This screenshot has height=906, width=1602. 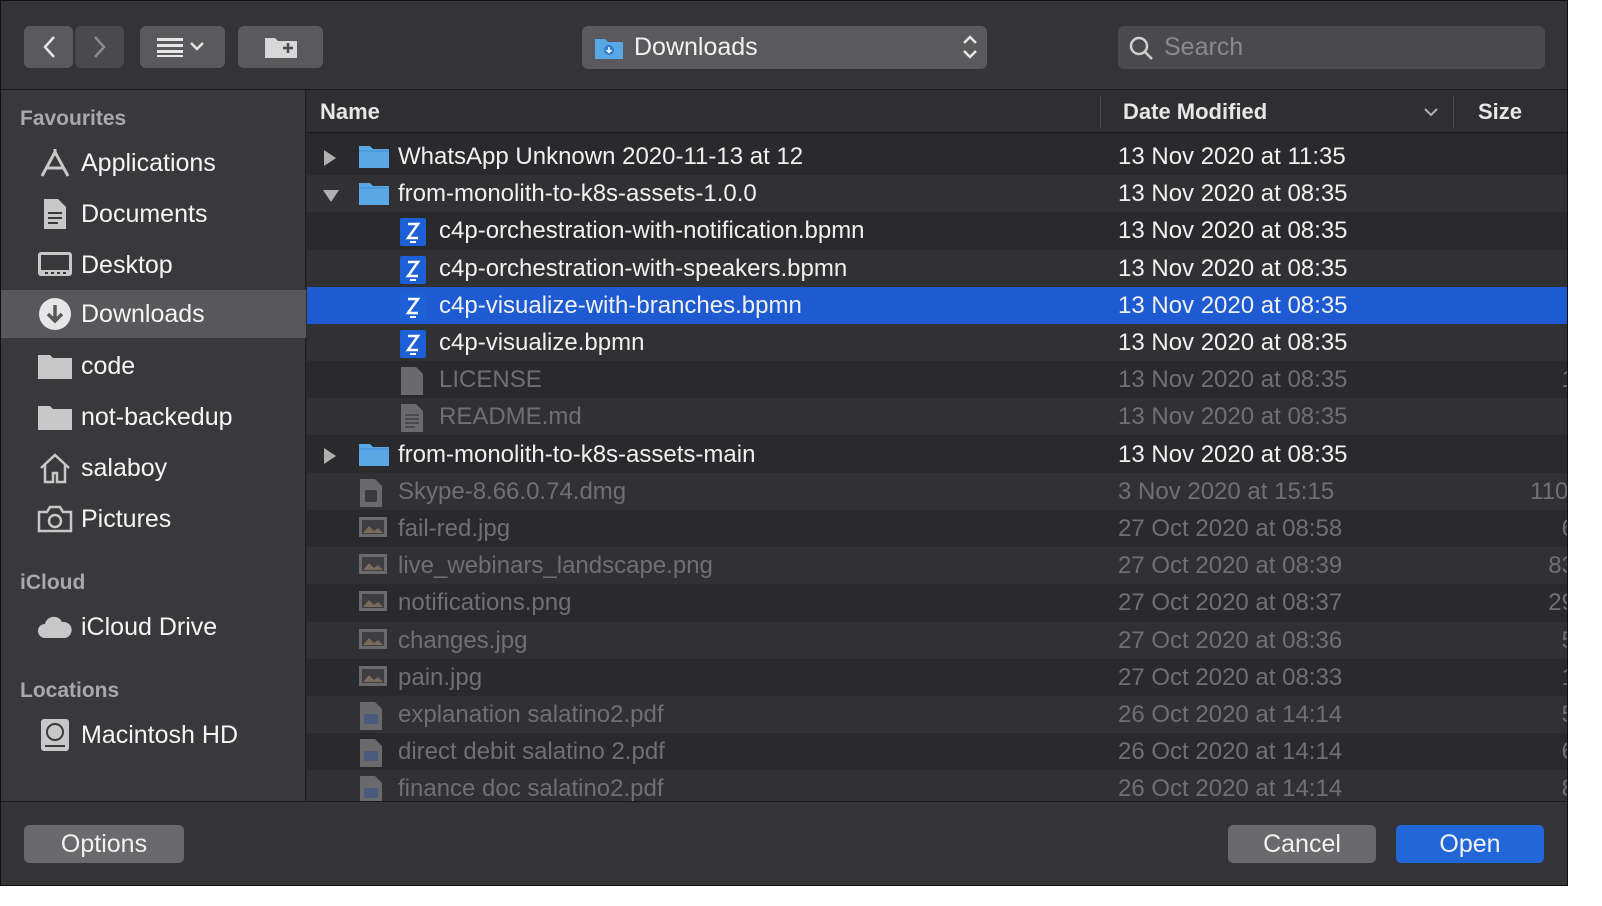 I want to click on sidebar-item-downloads: Downloads, so click(x=153, y=314).